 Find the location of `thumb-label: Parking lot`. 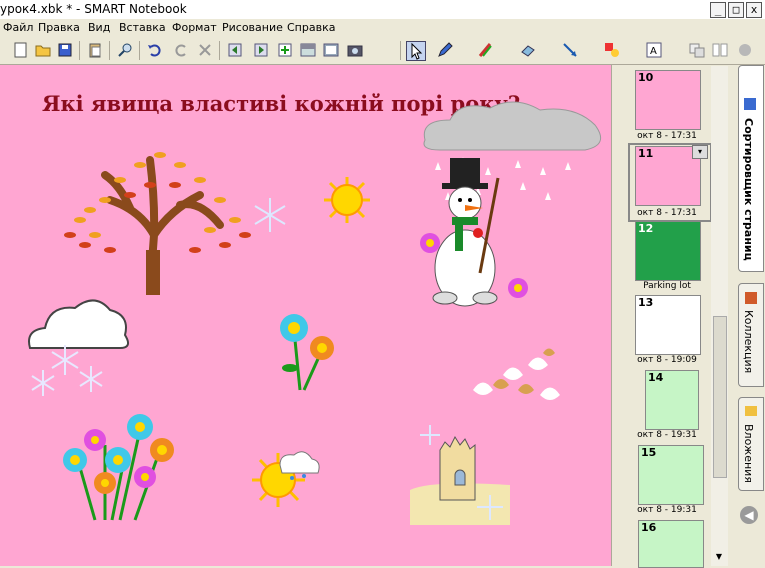

thumb-label: Parking lot is located at coordinates (667, 286).